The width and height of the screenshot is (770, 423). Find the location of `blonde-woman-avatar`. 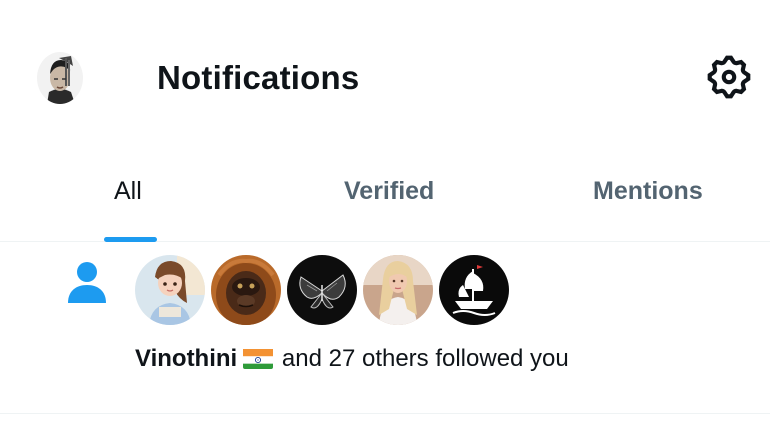

blonde-woman-avatar is located at coordinates (398, 290).